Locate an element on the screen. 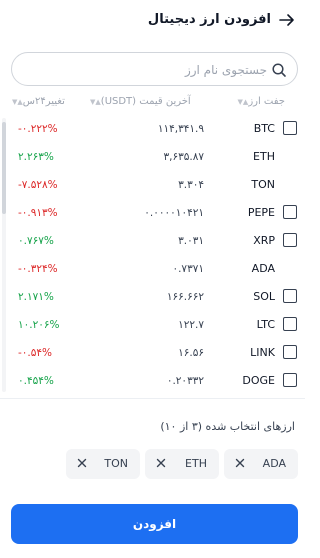  arrow-right-icon is located at coordinates (287, 20).